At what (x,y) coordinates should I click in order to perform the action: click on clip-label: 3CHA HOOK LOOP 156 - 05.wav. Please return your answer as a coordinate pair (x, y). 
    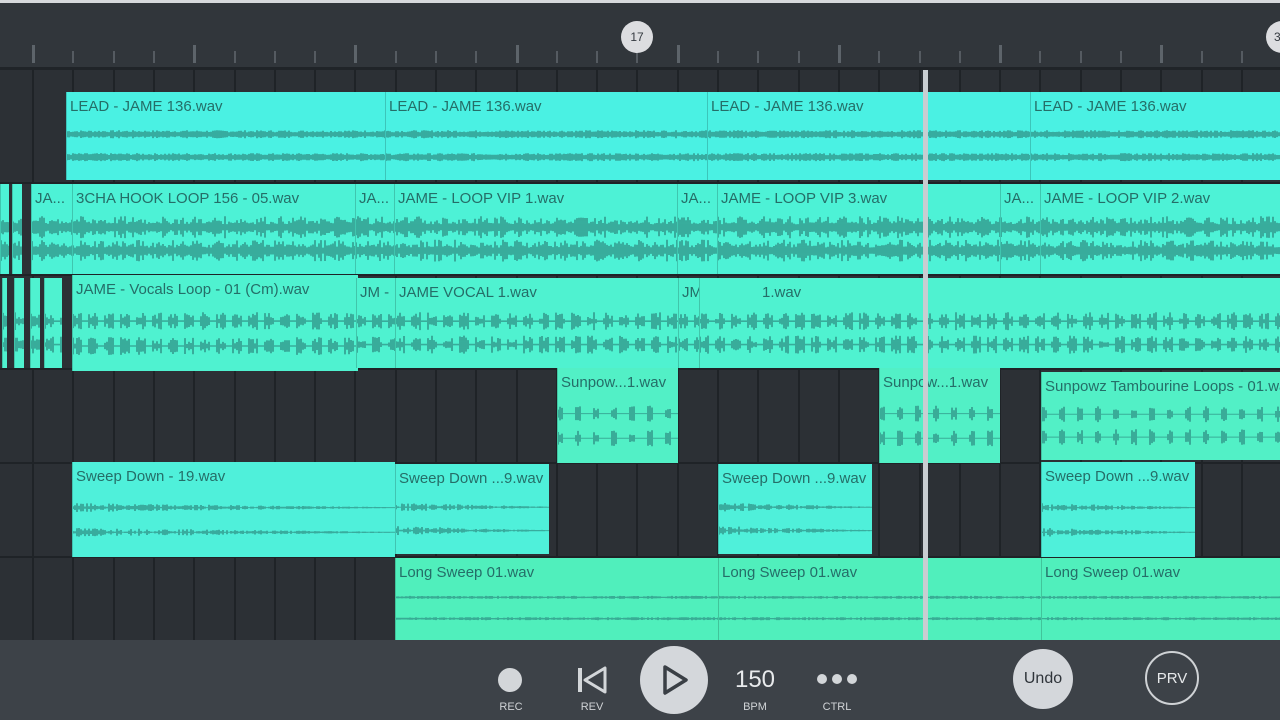
    Looking at the image, I should click on (188, 198).